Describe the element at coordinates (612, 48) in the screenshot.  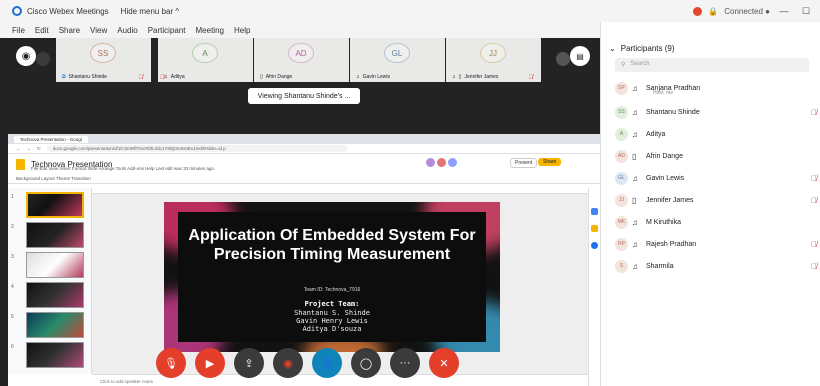
I see `chevron-down-icon: ⌄` at that location.